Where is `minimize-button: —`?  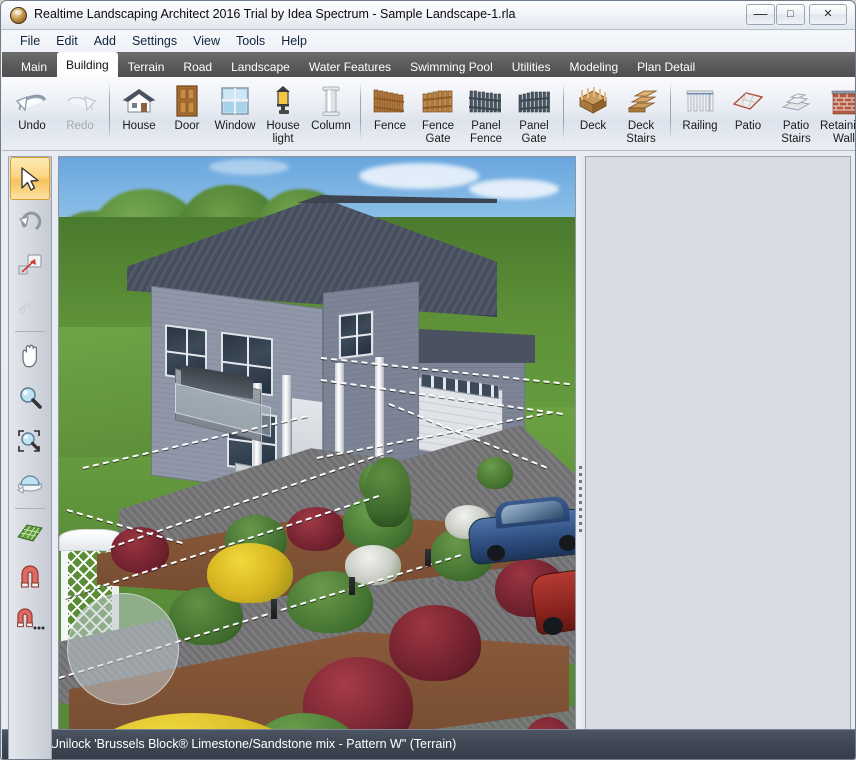 minimize-button: — is located at coordinates (760, 14).